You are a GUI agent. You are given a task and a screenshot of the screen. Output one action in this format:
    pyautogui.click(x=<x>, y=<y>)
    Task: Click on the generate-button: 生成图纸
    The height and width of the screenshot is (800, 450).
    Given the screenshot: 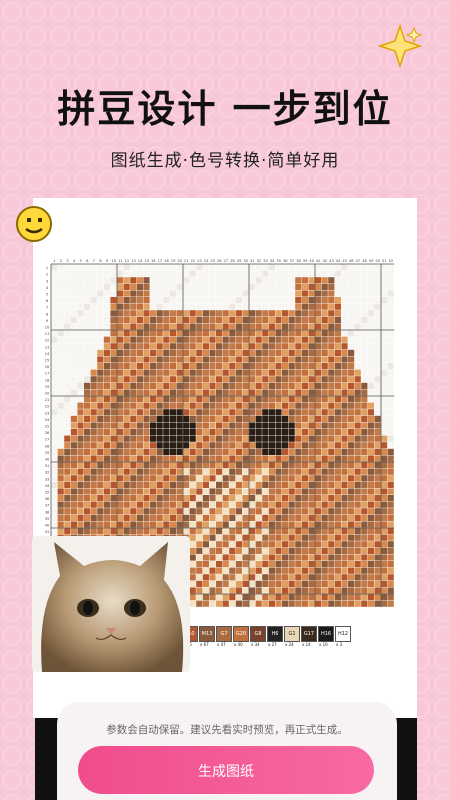 What is the action you would take?
    pyautogui.click(x=226, y=770)
    